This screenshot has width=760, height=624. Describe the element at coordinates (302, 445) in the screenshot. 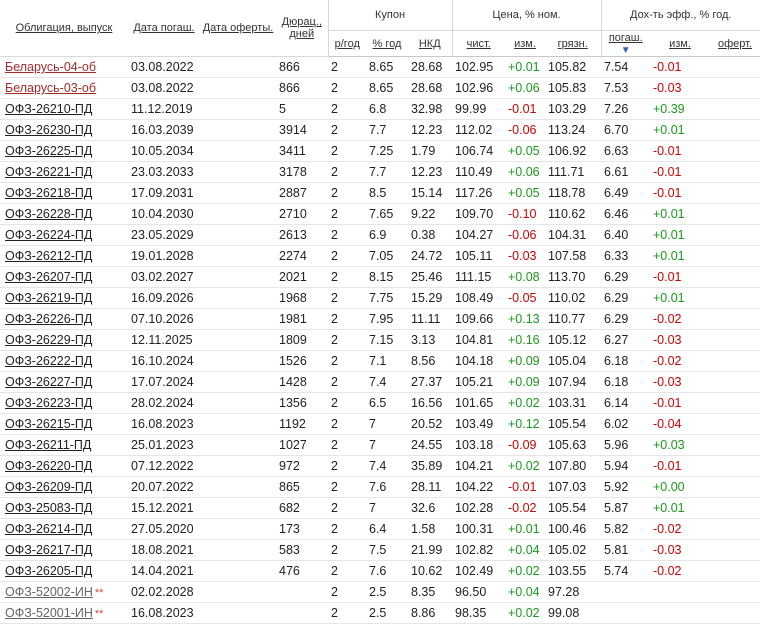

I see `cell-duration: 1027` at that location.